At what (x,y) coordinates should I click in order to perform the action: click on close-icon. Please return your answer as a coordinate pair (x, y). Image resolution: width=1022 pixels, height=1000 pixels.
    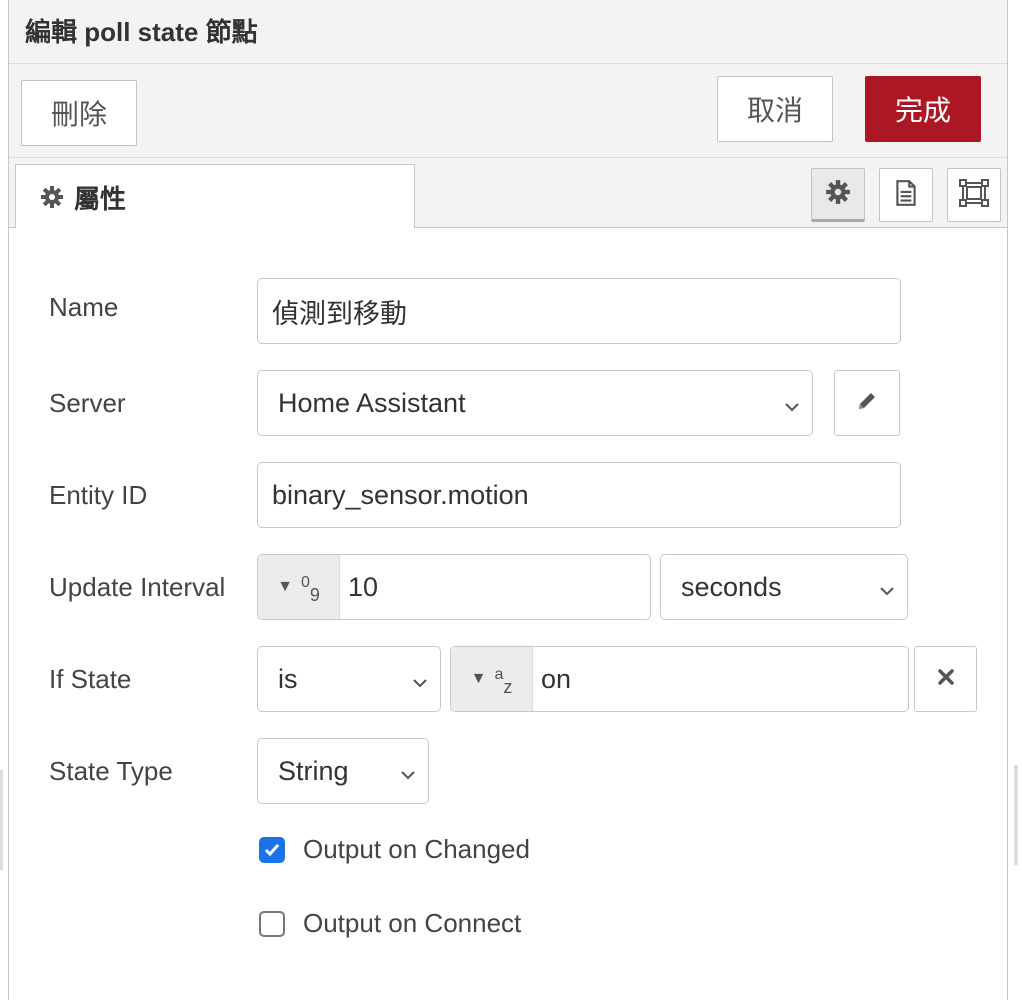
    Looking at the image, I should click on (946, 679).